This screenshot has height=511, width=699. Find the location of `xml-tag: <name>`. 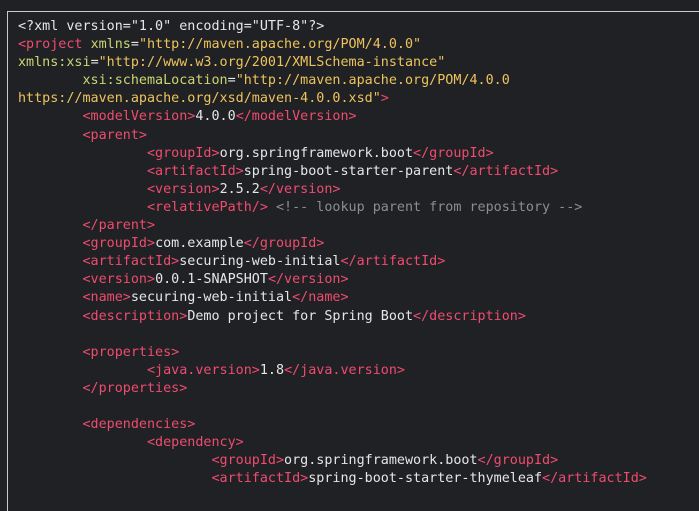

xml-tag: <name> is located at coordinates (106, 298).